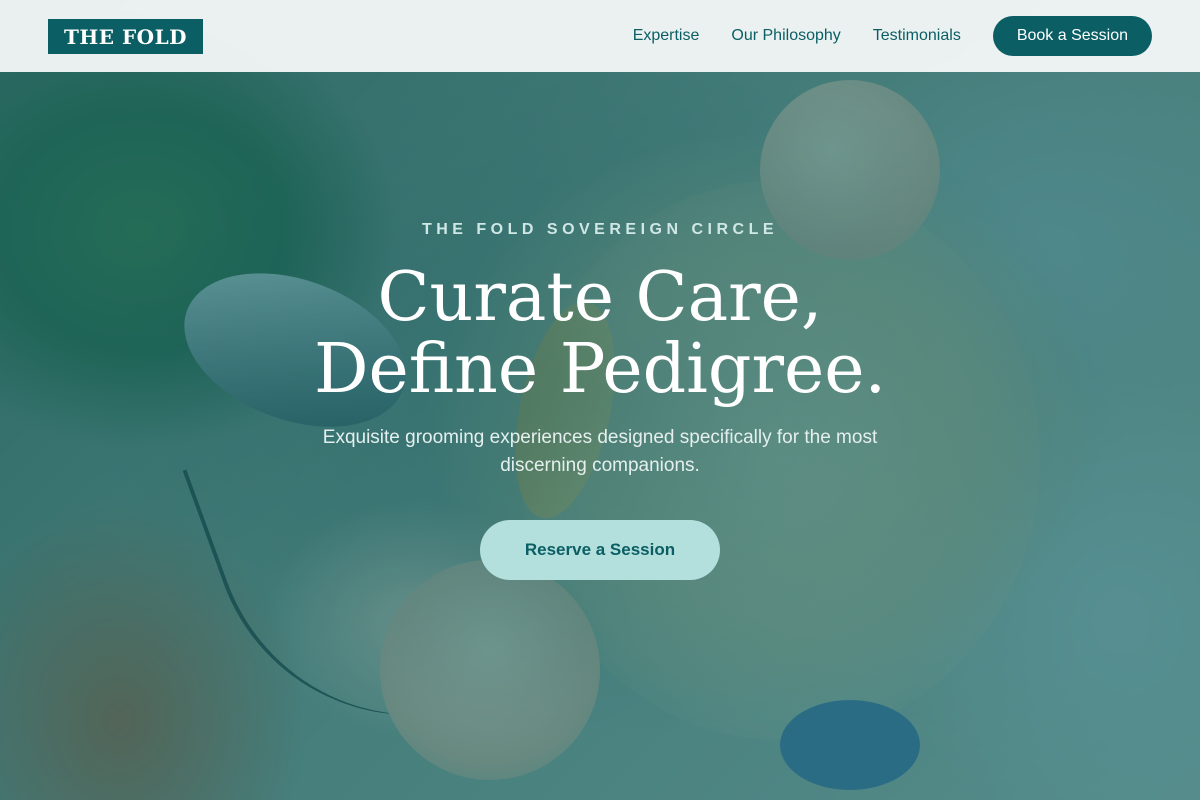  I want to click on nav-link-our-philosophy: Our Philosophy, so click(785, 36).